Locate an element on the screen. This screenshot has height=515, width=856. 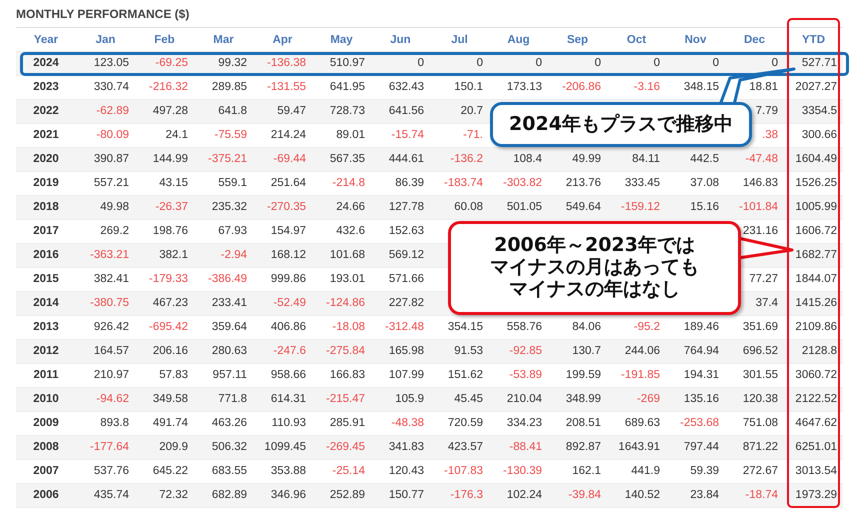
value-cell-text: -80.09 is located at coordinates (112, 135).